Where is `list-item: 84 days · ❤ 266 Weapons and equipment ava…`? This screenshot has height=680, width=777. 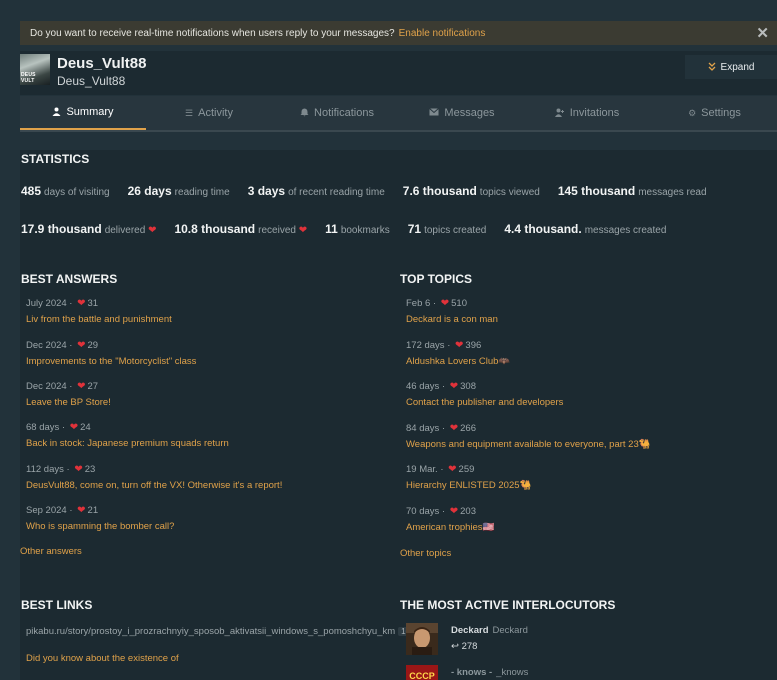
list-item: 84 days · ❤ 266 Weapons and equipment ava… is located at coordinates (528, 436).